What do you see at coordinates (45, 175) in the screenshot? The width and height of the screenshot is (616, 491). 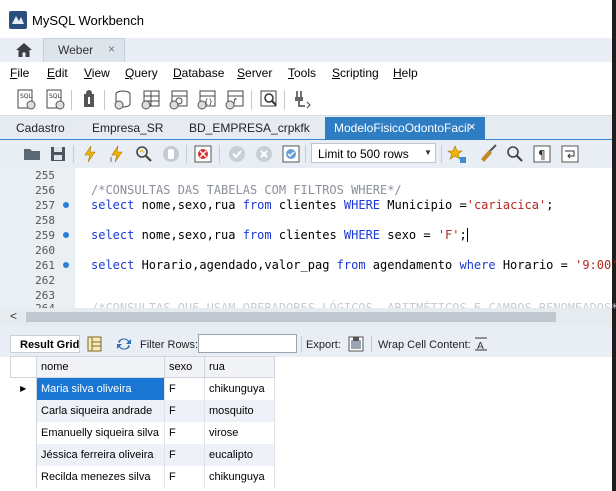 I see `line-number: 255` at bounding box center [45, 175].